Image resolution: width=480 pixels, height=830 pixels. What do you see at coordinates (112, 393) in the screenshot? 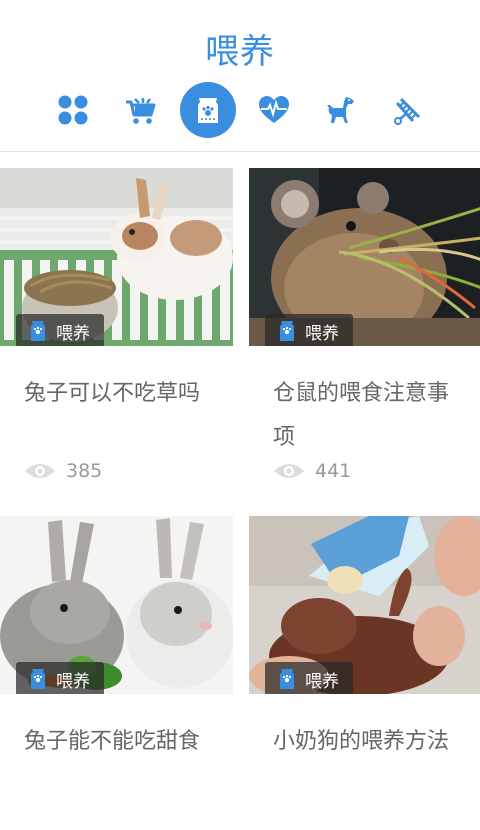
I see `article-title: 兔子可以不吃草吗` at bounding box center [112, 393].